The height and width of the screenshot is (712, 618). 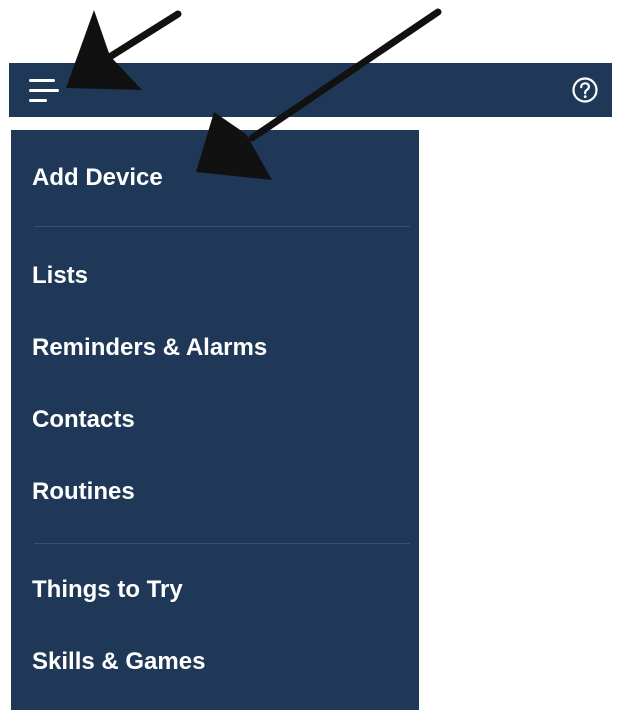 What do you see at coordinates (83, 420) in the screenshot?
I see `menu-item-contacts: Contacts` at bounding box center [83, 420].